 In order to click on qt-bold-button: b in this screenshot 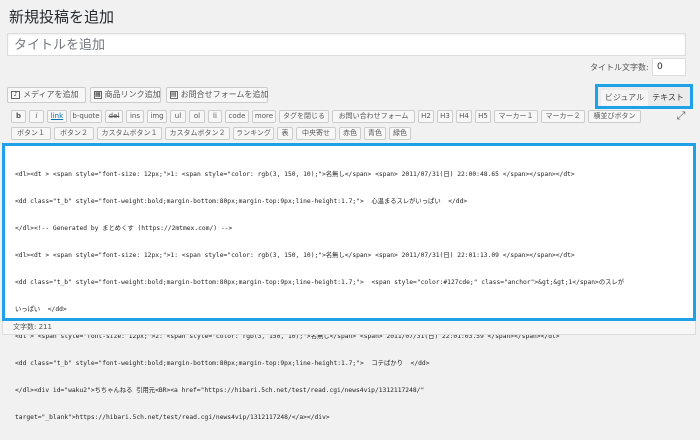, I will do `click(18, 116)`.